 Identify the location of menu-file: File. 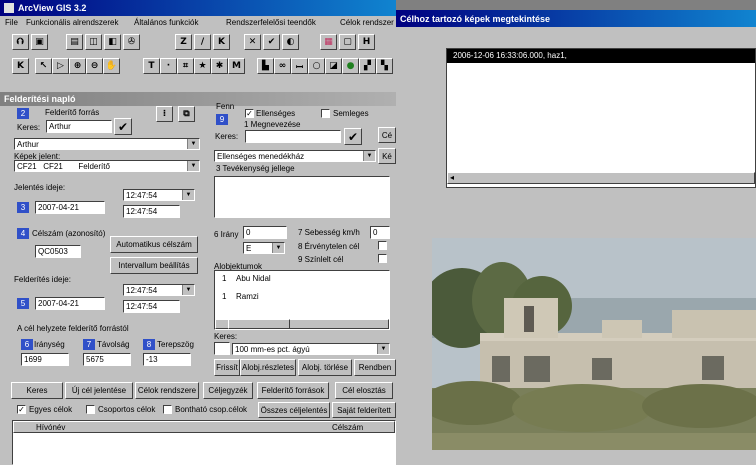
(11, 22).